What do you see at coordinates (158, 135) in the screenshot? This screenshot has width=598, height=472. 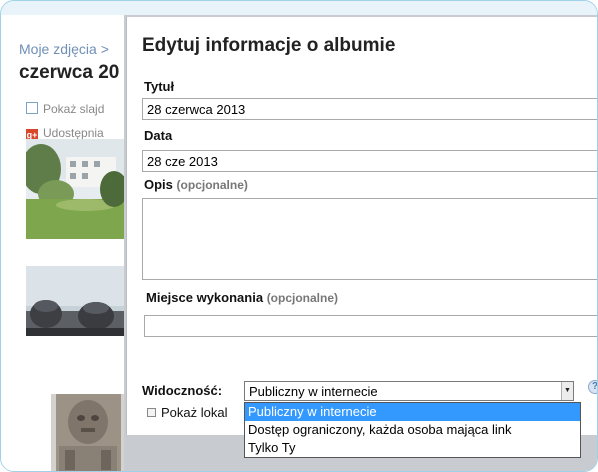 I see `date-label: Data` at bounding box center [158, 135].